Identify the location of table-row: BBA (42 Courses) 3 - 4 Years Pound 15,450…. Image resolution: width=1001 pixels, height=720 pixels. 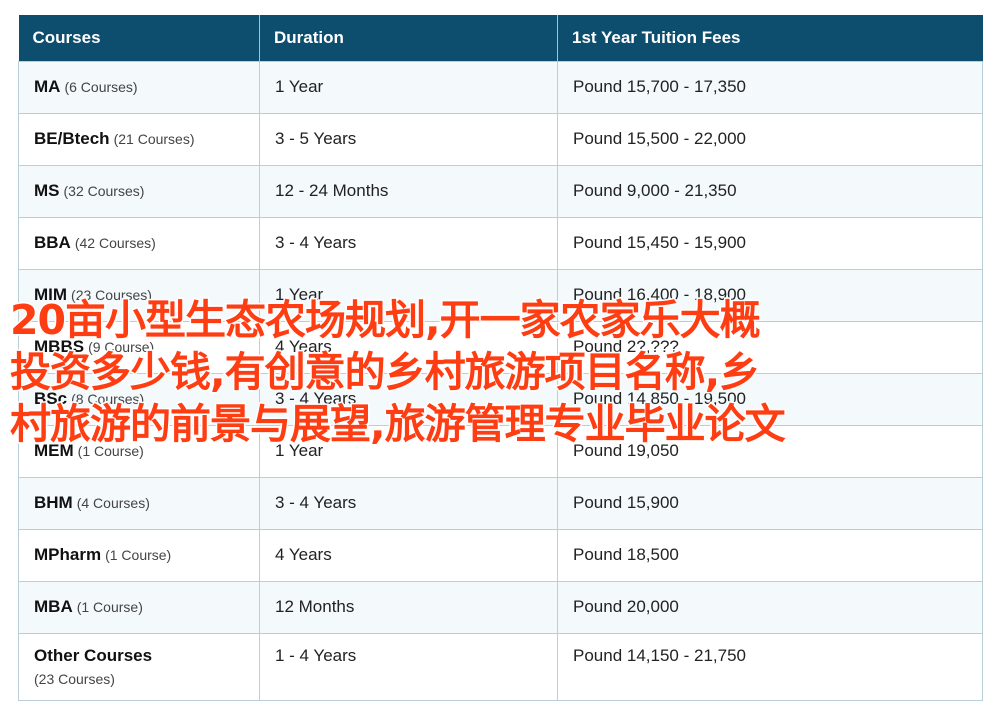
(500, 243).